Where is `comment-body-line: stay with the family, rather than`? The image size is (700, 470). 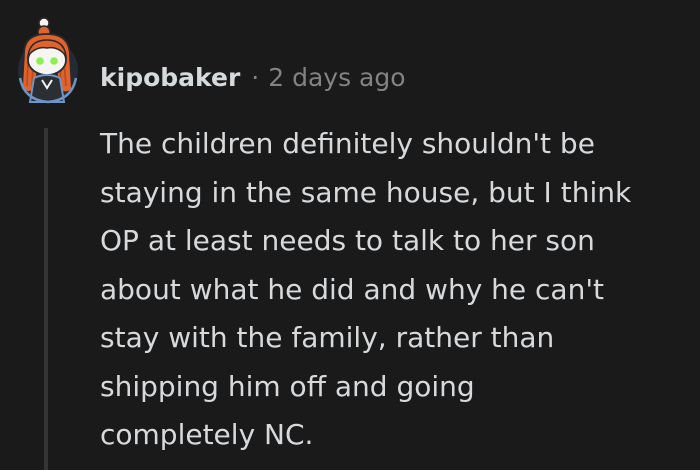
comment-body-line: stay with the family, rather than is located at coordinates (327, 337).